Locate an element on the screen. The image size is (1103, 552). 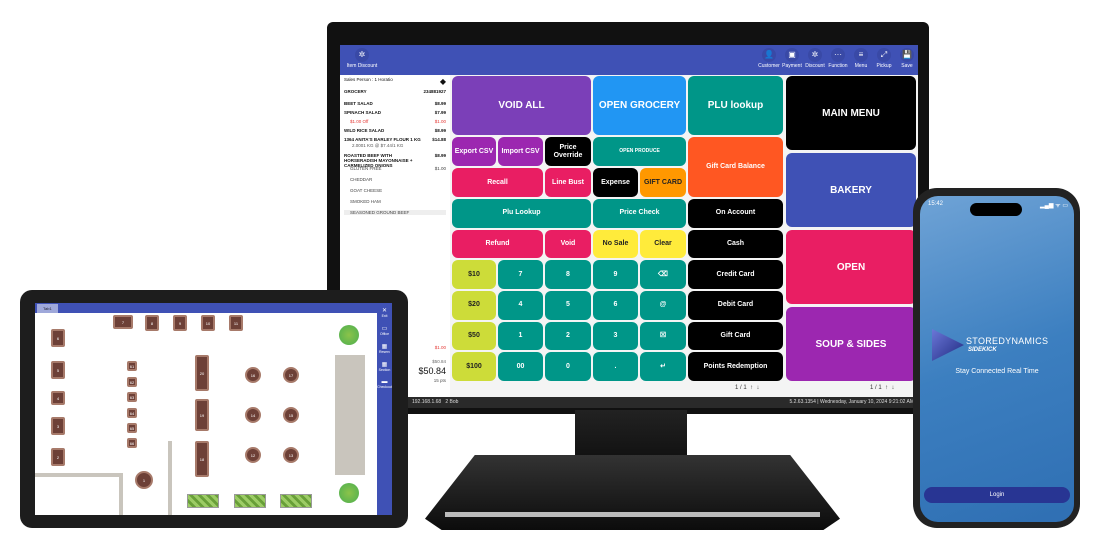
modifier-line: CHEDDAR is located at coordinates (395, 179).